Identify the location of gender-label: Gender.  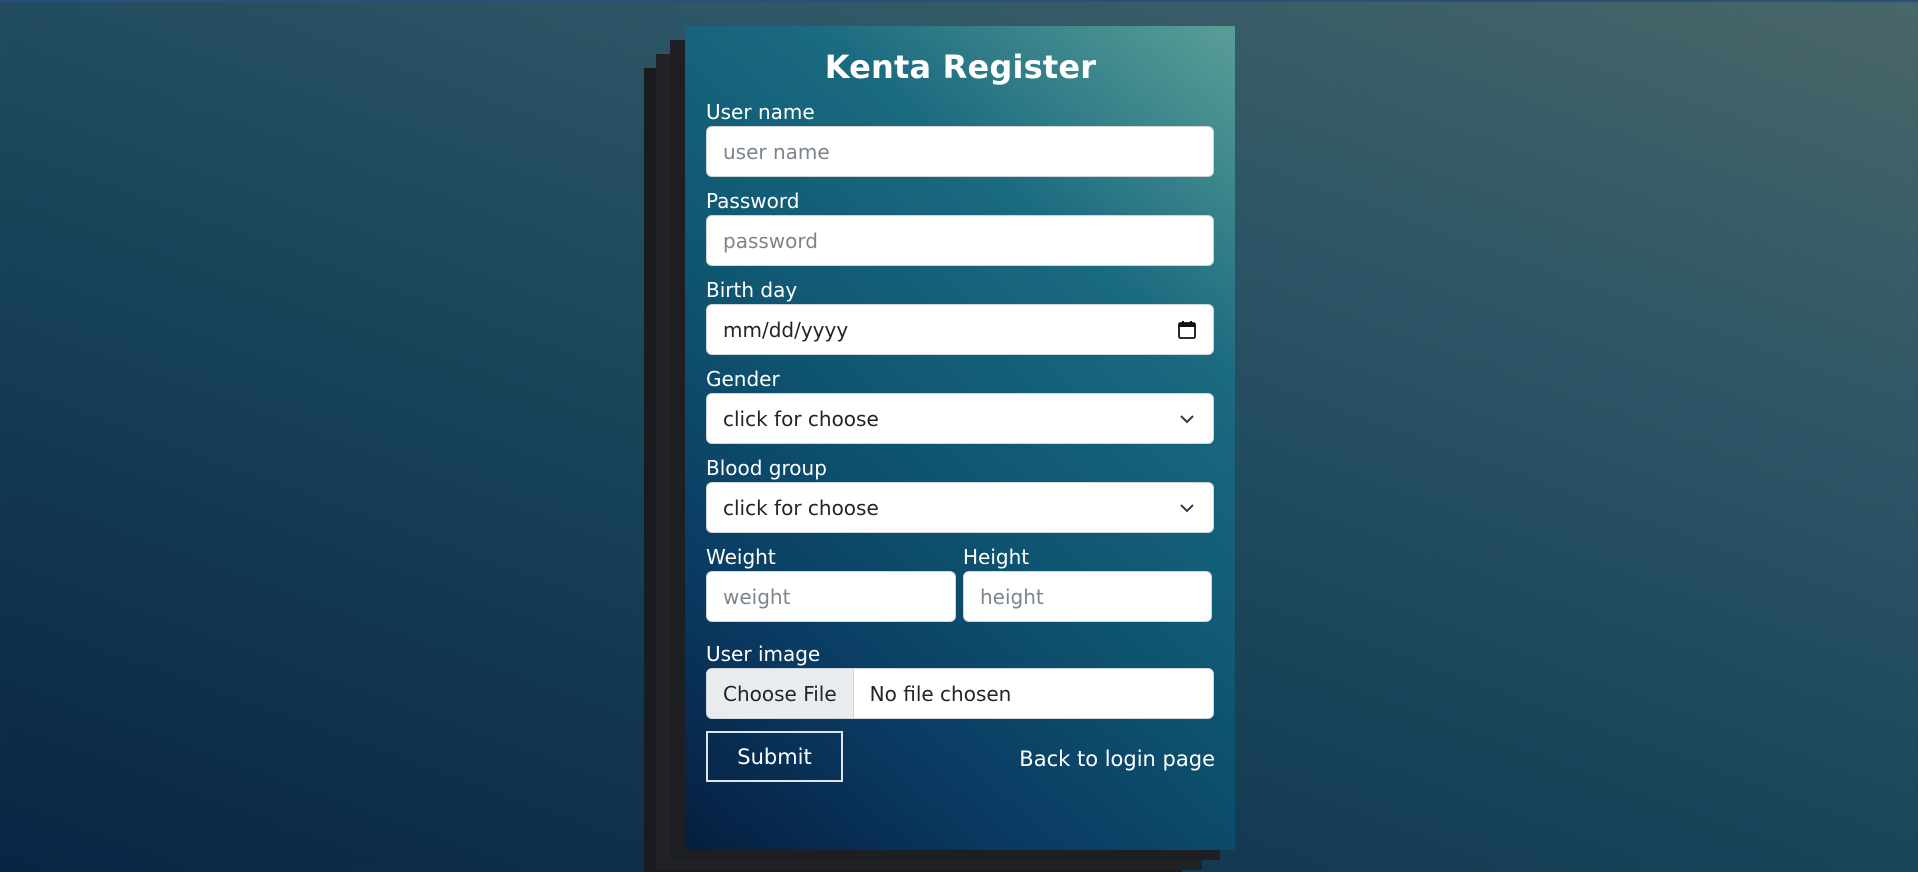
(743, 379).